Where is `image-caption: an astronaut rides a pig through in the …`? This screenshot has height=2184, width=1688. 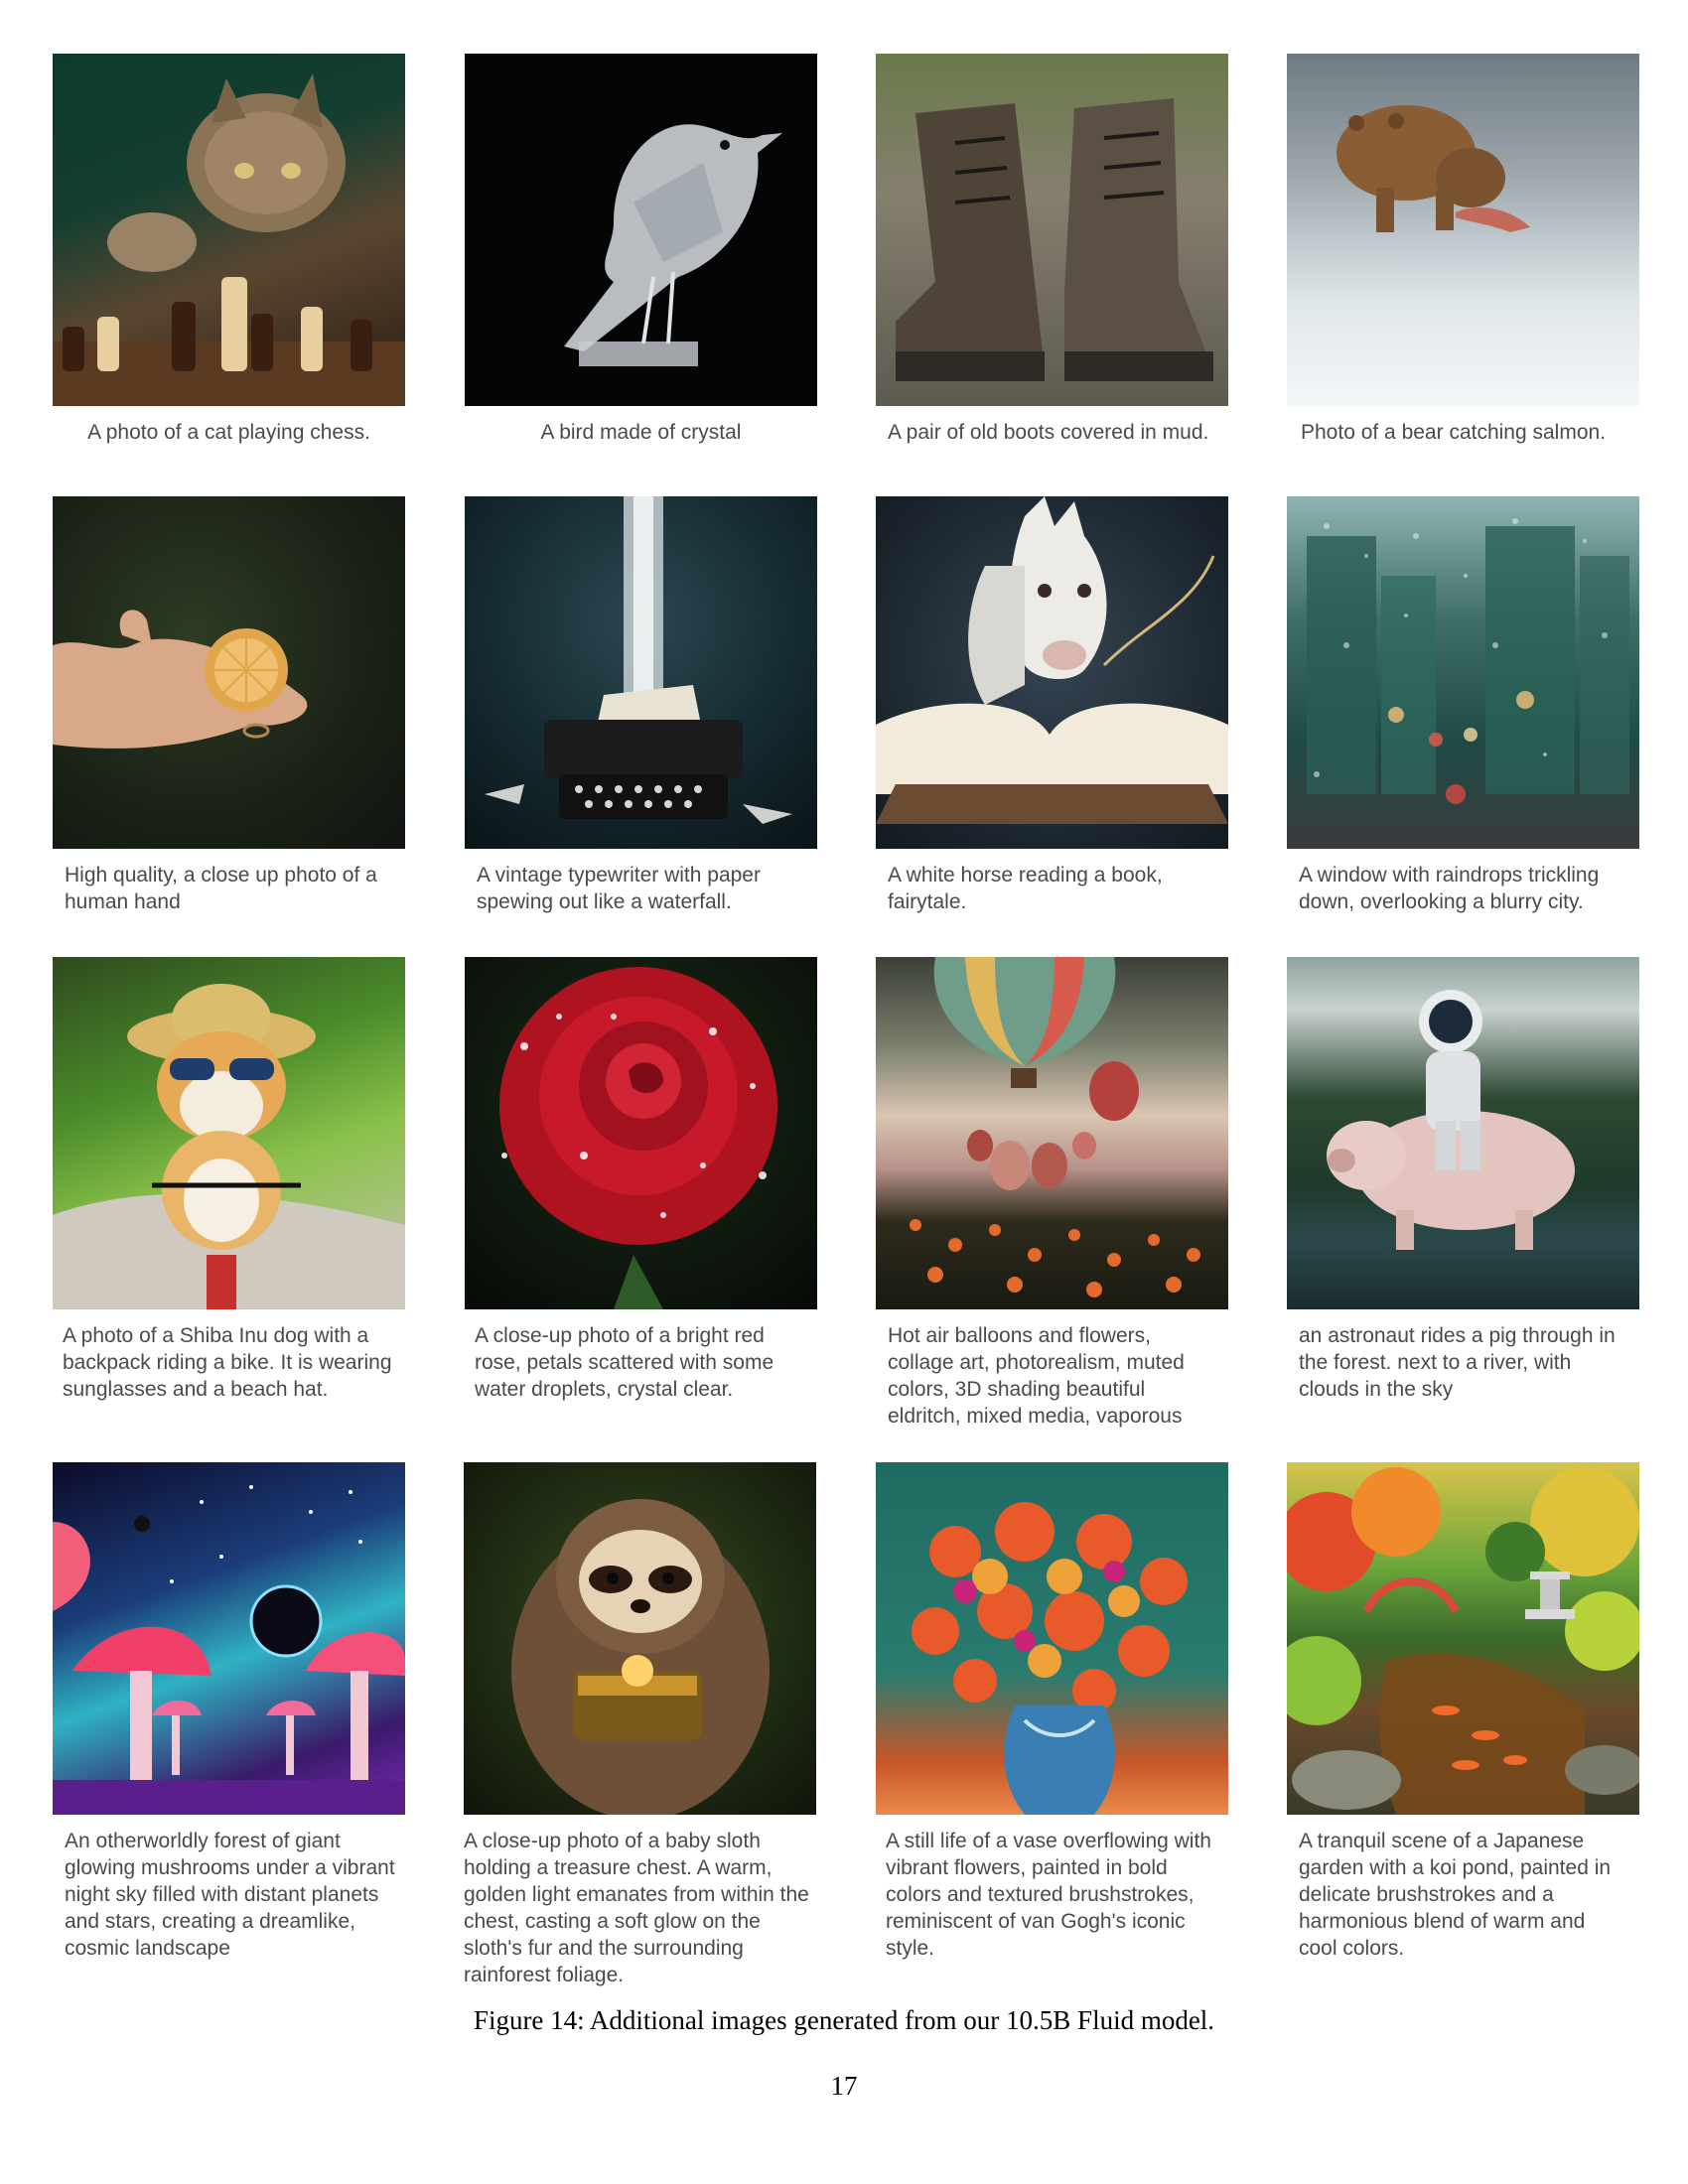
image-caption: an astronaut rides a pig through in the … is located at coordinates (1457, 1362).